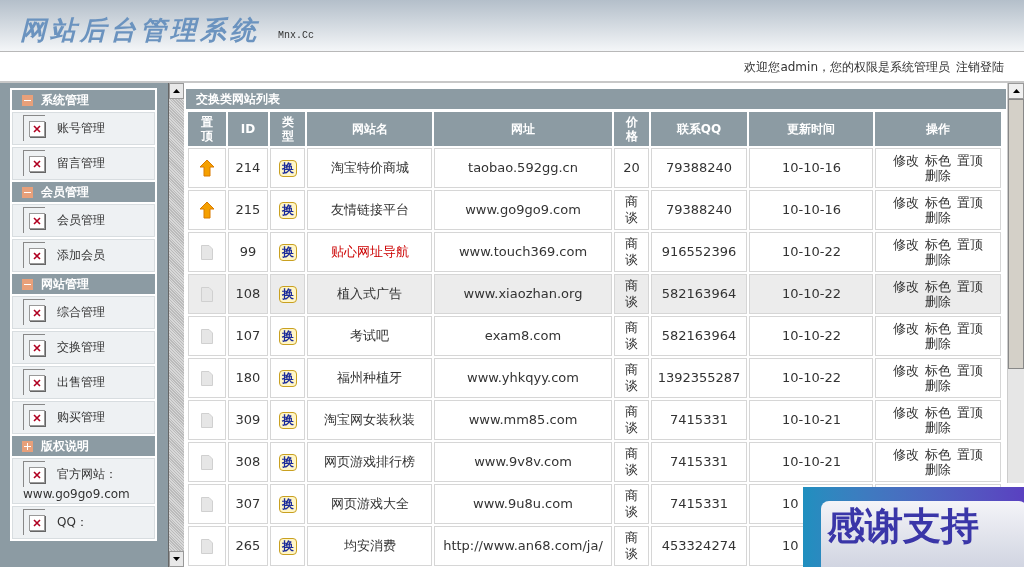  What do you see at coordinates (296, 36) in the screenshot?
I see `domain-label: Mnx.Cc` at bounding box center [296, 36].